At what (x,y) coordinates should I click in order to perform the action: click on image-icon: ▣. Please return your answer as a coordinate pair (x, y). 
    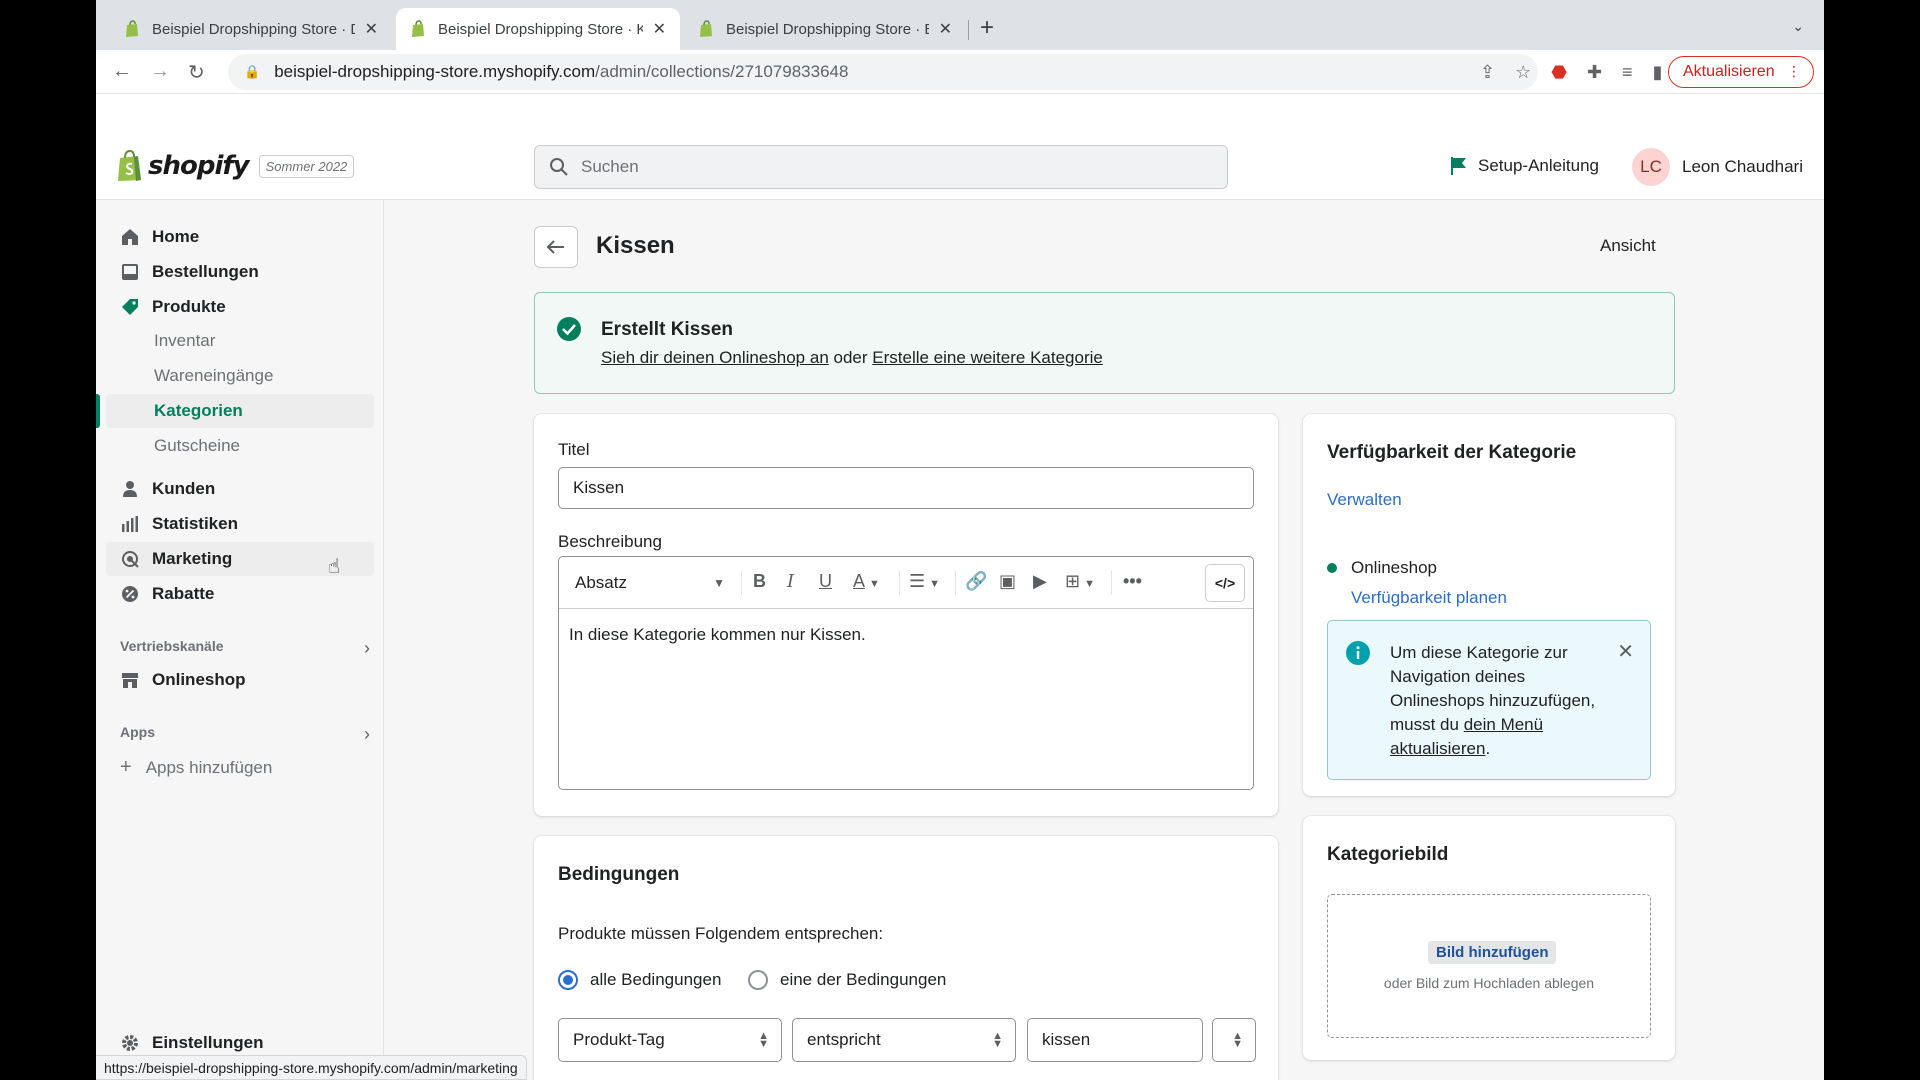
    Looking at the image, I should click on (1007, 581).